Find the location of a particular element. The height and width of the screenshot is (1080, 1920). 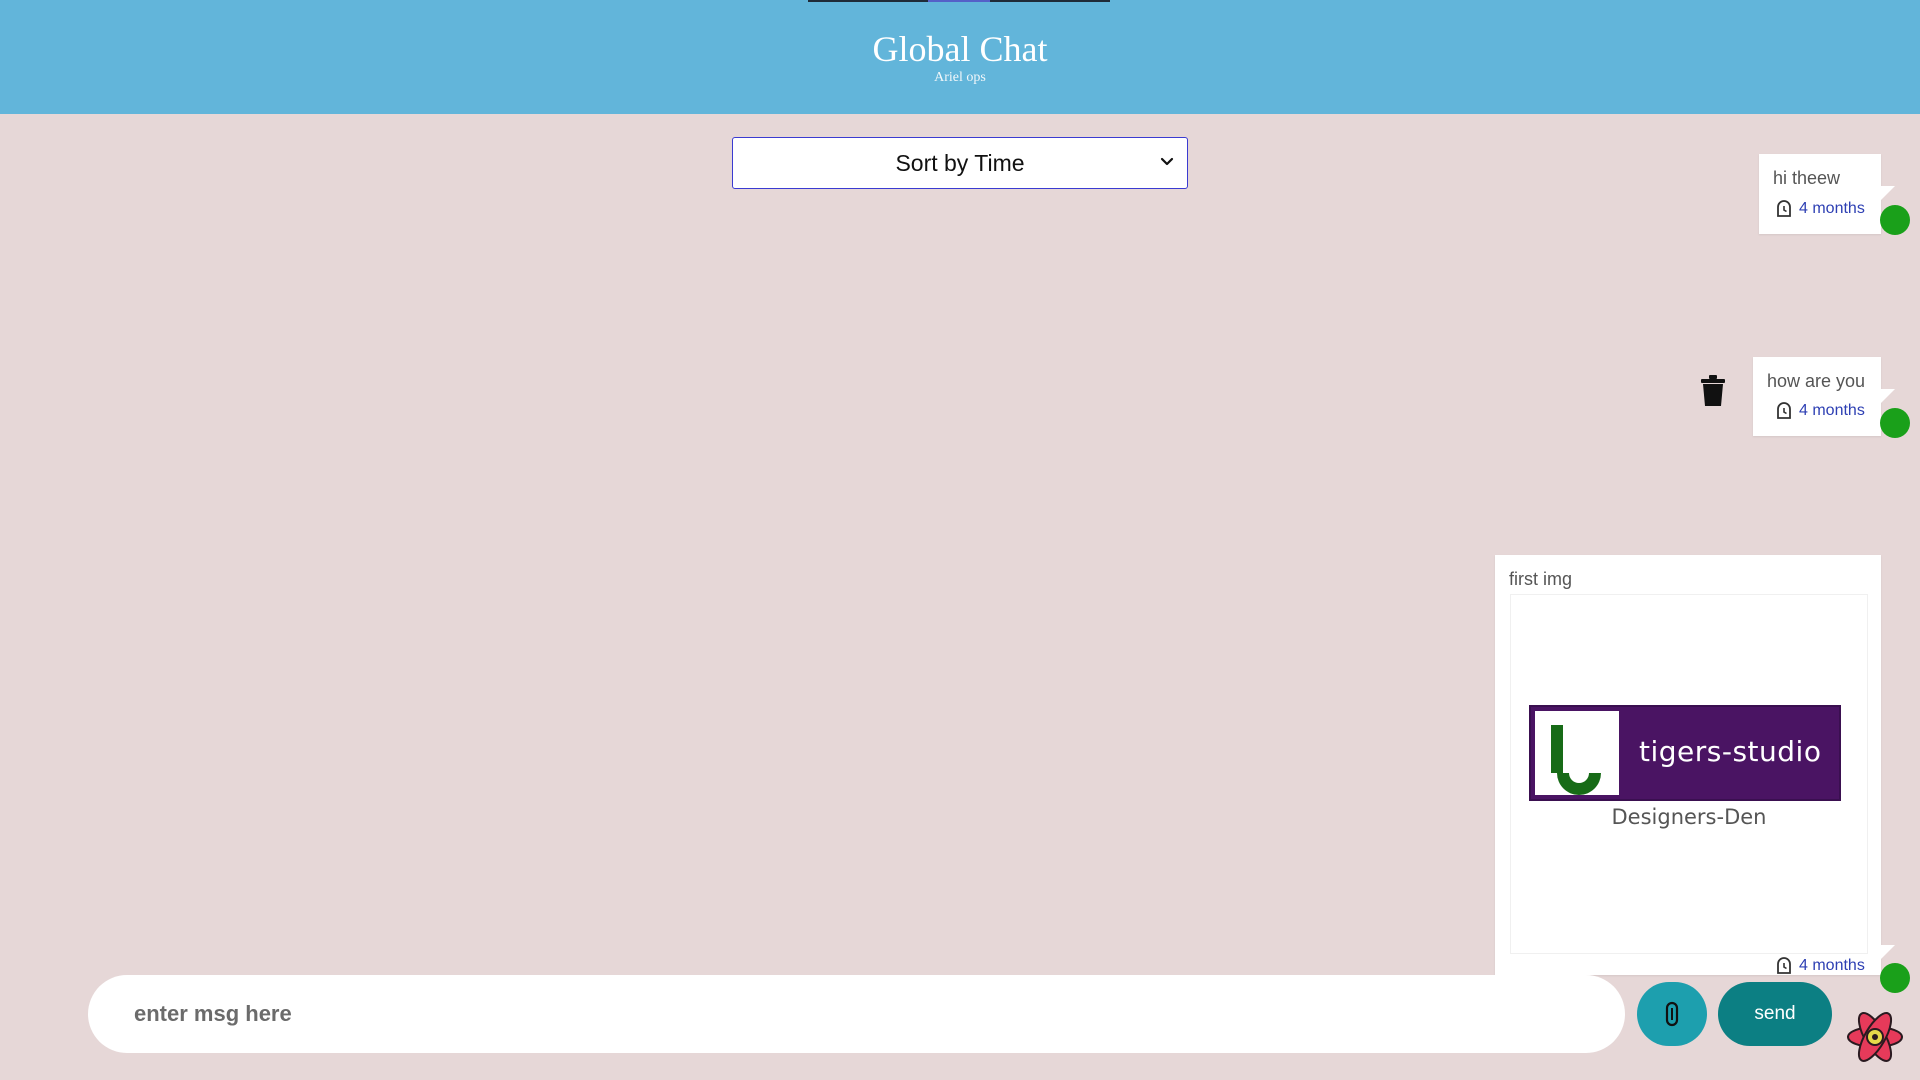

attach-button is located at coordinates (1672, 1014).